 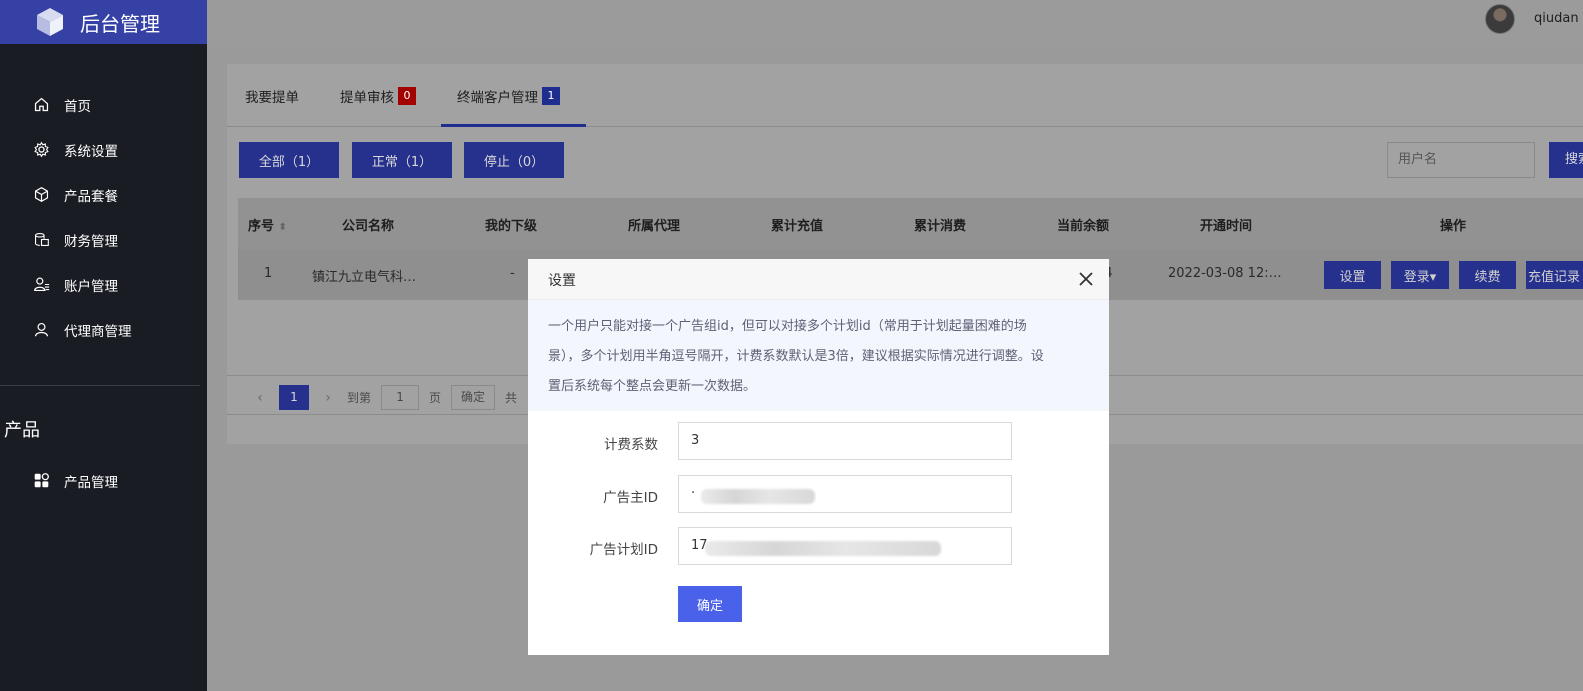 I want to click on search-button-label: 搜索, so click(x=1574, y=159).